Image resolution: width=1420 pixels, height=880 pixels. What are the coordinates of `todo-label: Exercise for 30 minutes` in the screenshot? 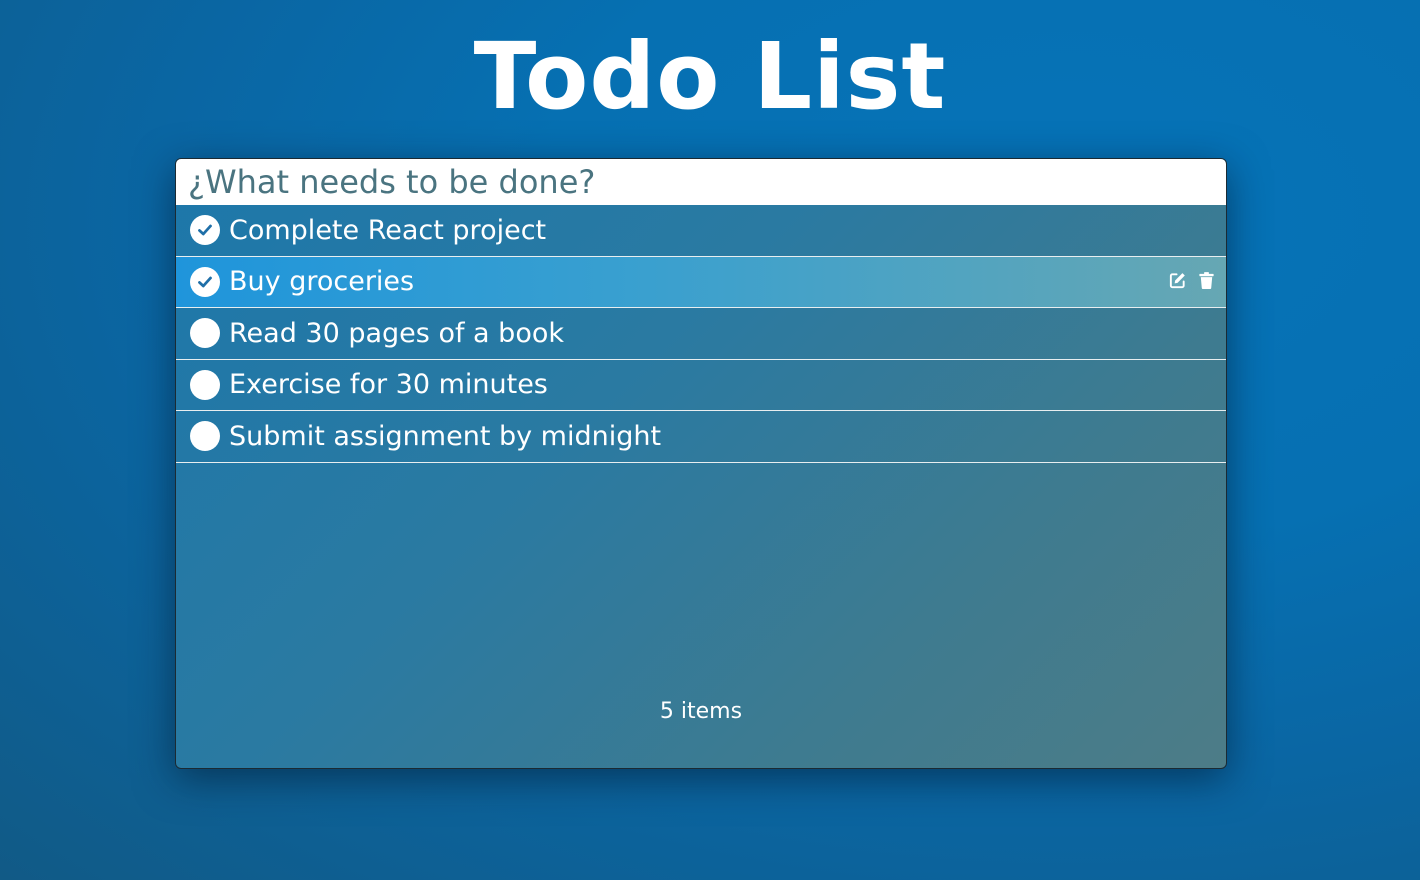 It's located at (388, 385).